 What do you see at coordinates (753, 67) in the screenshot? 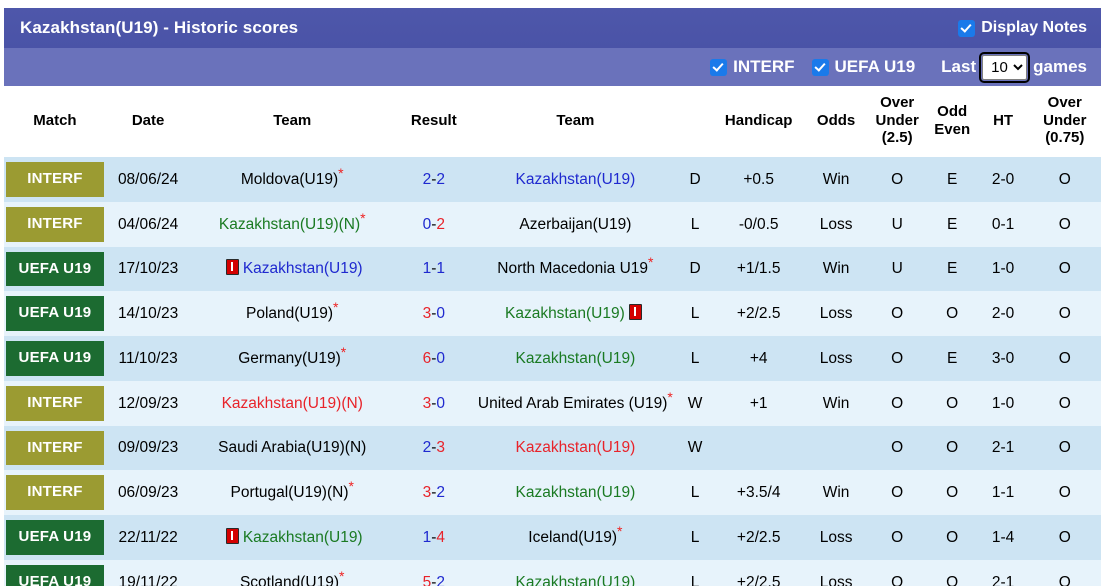
I see `filter-interf: INTERF` at bounding box center [753, 67].